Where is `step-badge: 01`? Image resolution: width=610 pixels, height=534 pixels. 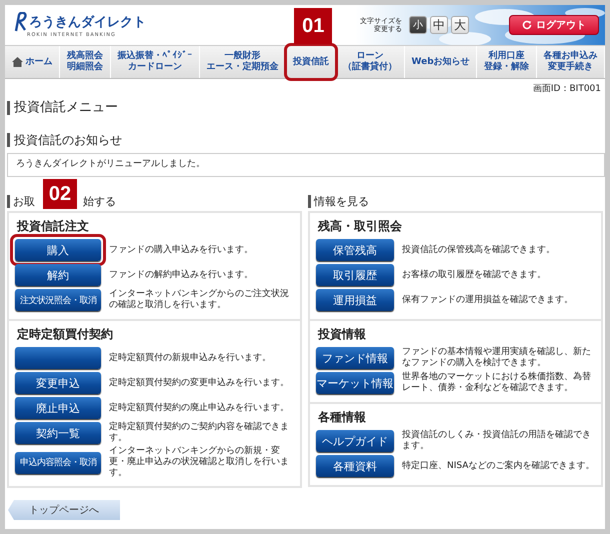 step-badge: 01 is located at coordinates (313, 26).